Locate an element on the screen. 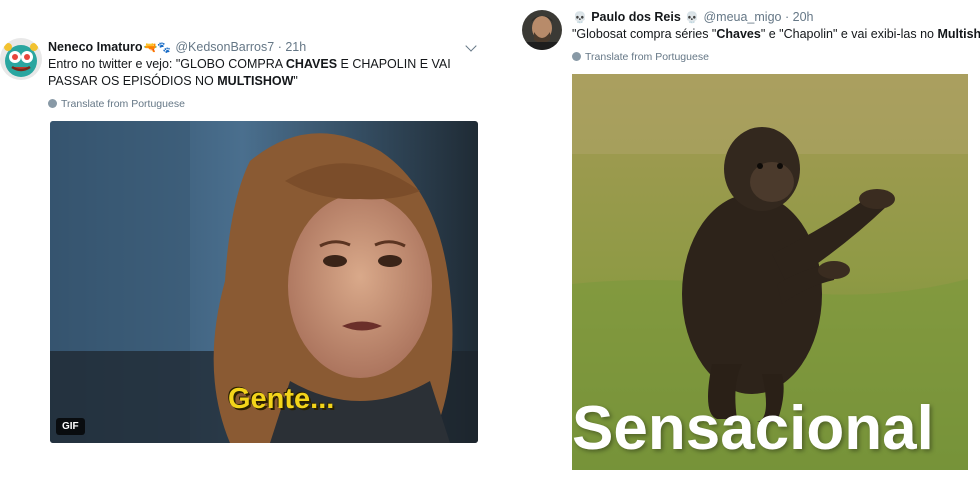 The image size is (980, 480). user-handle: @meua_migo is located at coordinates (742, 17).